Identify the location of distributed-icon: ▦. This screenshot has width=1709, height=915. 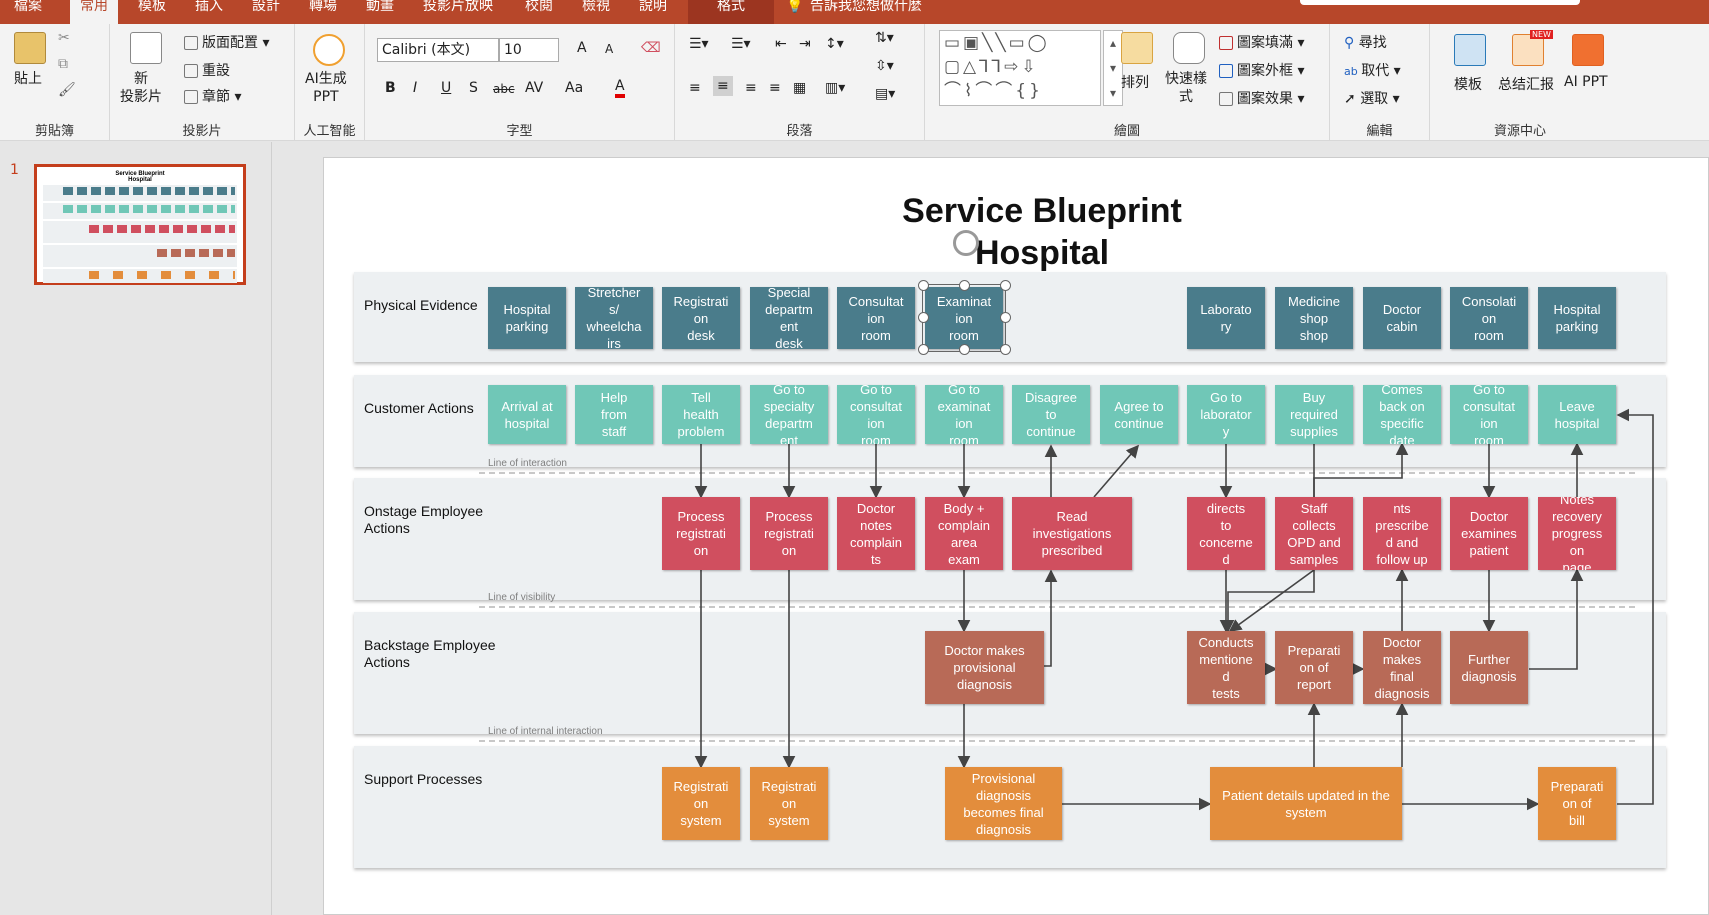
(799, 88).